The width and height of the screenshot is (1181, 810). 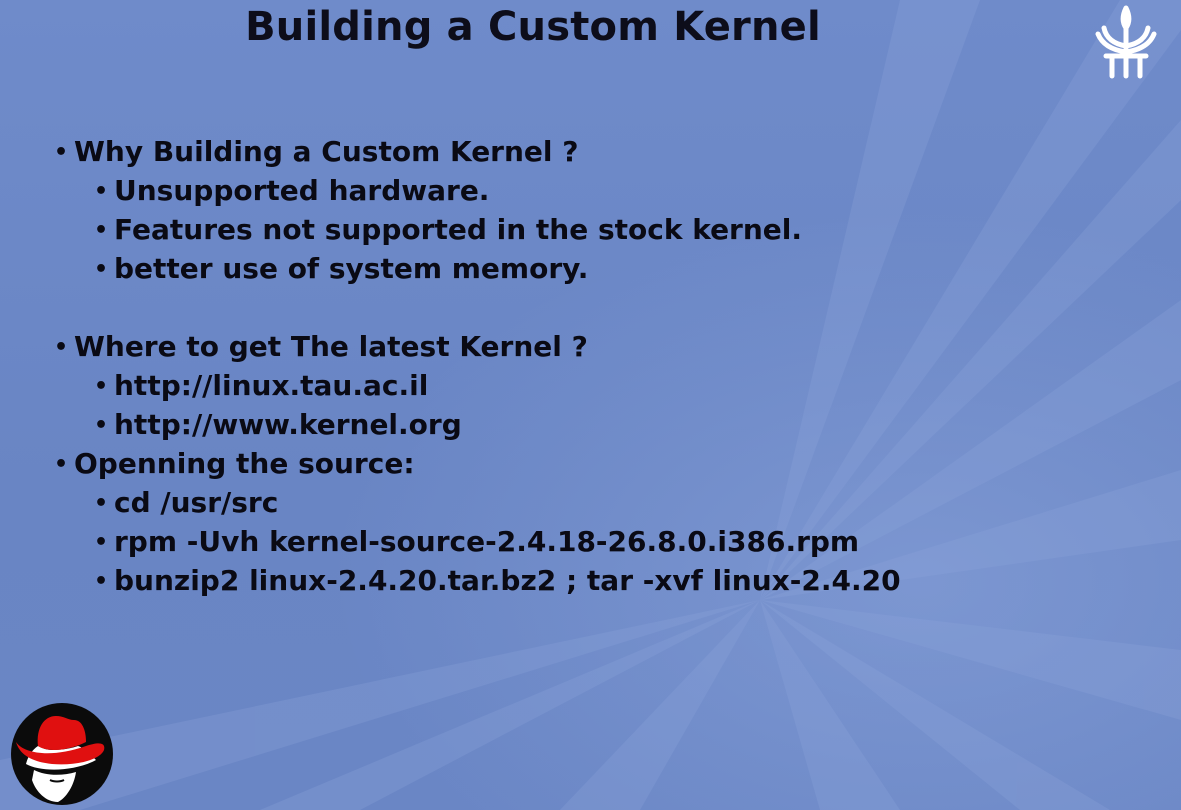 I want to click on bullet-item: • better use of system memory., so click(x=341, y=269).